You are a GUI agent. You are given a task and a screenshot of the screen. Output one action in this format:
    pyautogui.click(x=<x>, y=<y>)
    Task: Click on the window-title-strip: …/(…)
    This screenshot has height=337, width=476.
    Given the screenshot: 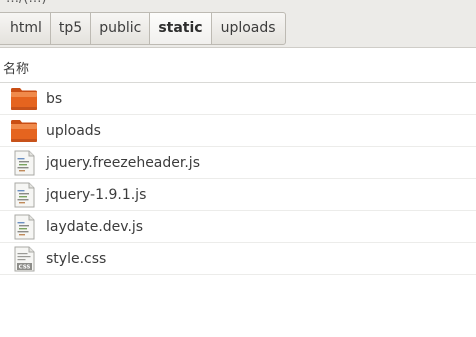 What is the action you would take?
    pyautogui.click(x=238, y=4)
    